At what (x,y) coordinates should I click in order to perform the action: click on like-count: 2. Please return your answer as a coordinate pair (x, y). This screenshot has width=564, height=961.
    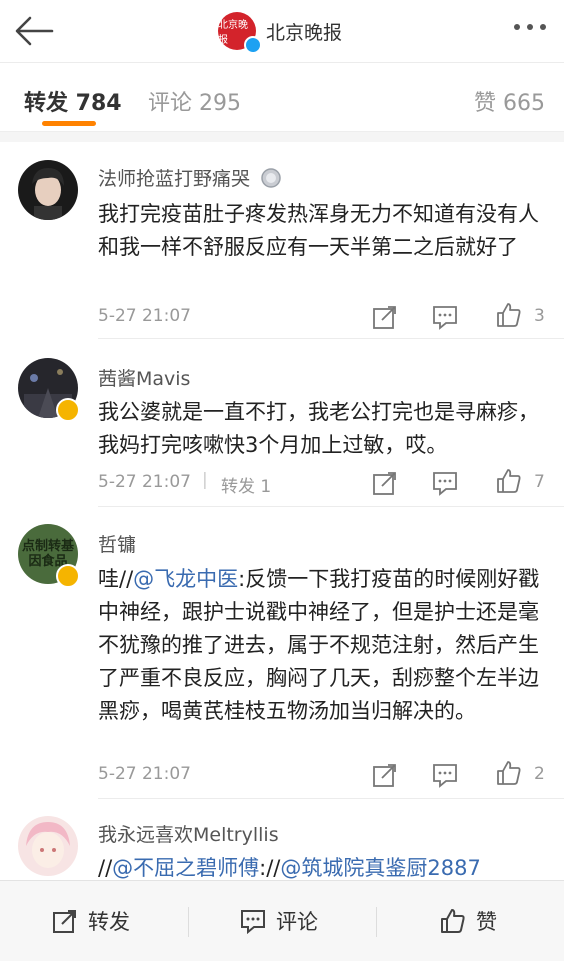
    Looking at the image, I should click on (539, 774).